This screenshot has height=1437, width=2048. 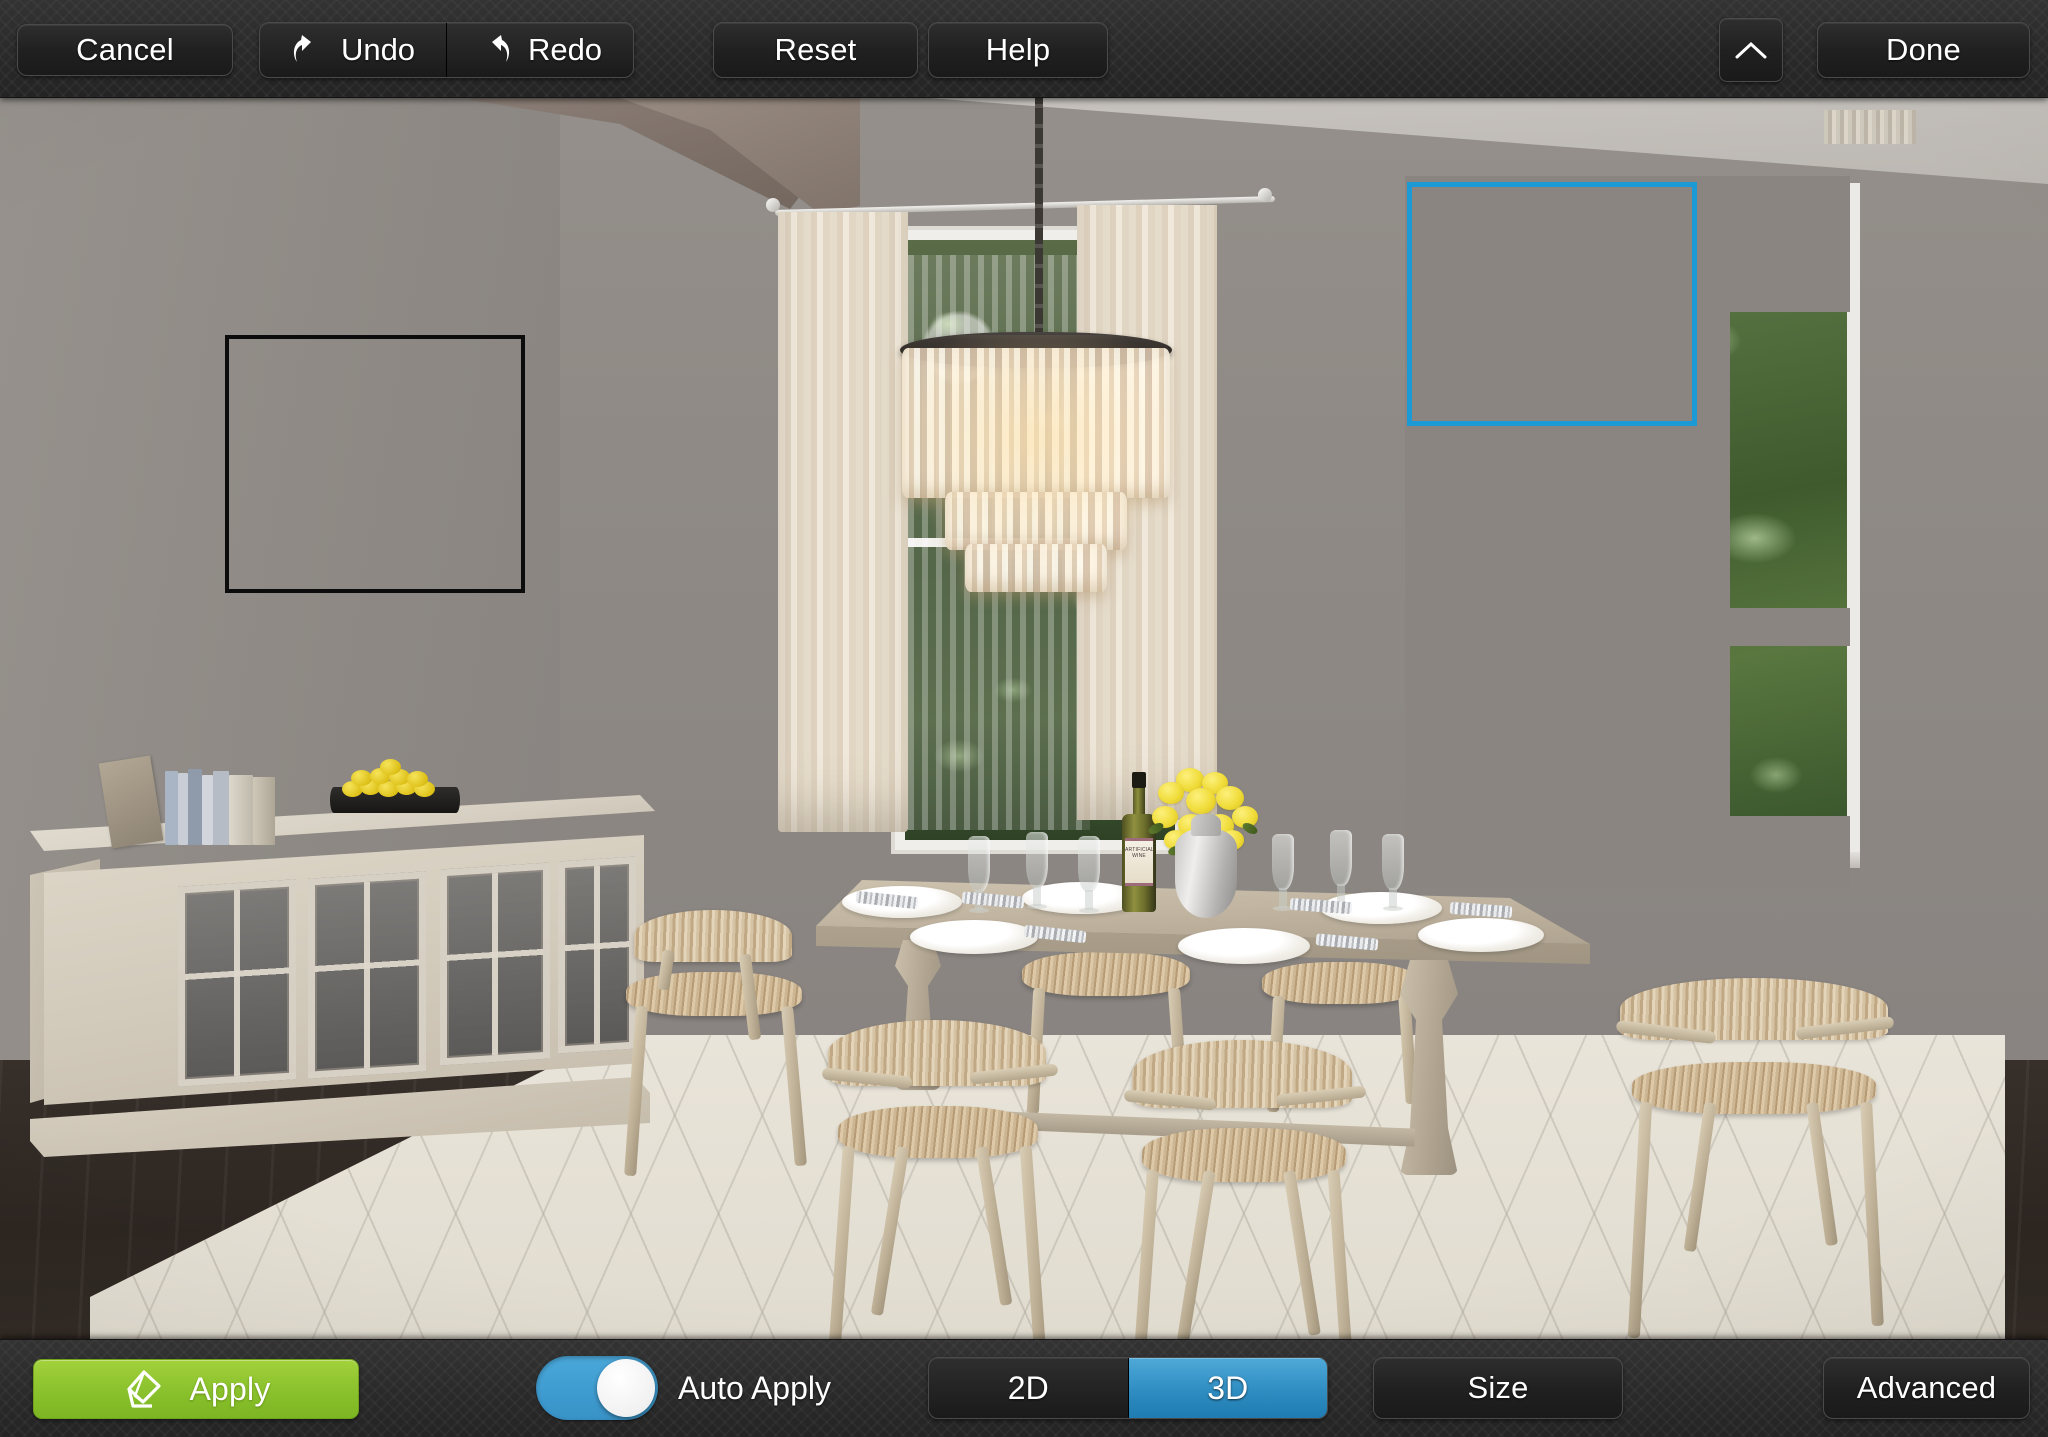 I want to click on flower-vase, so click(x=1206, y=866).